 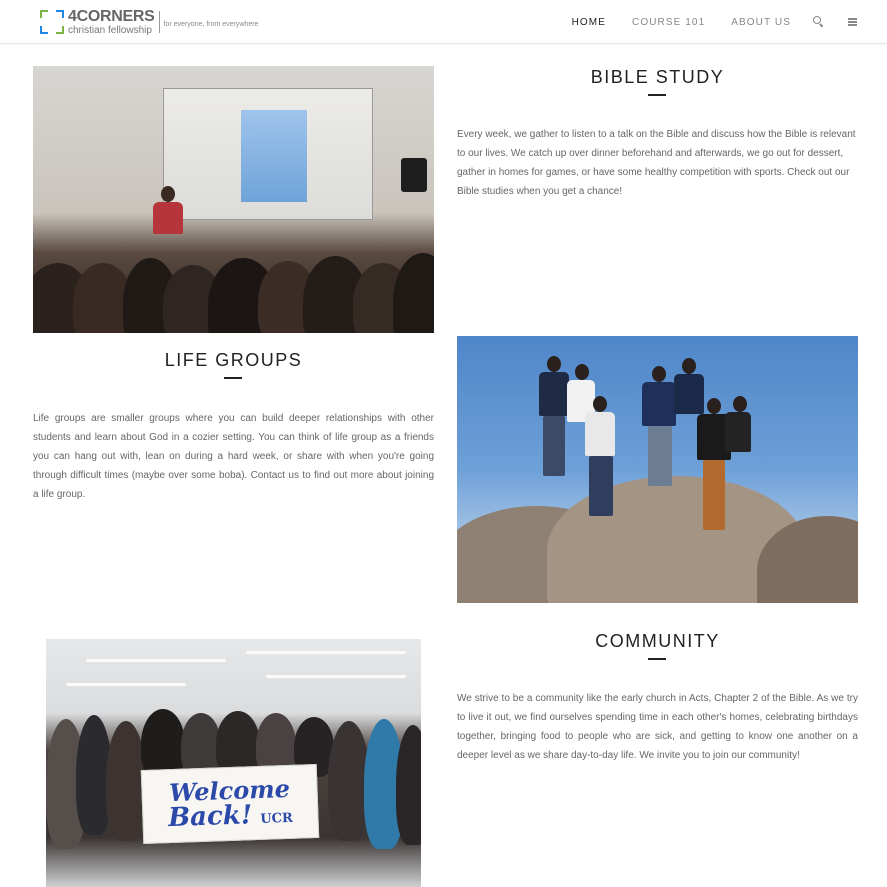 What do you see at coordinates (589, 22) in the screenshot?
I see `nav-home: HOME` at bounding box center [589, 22].